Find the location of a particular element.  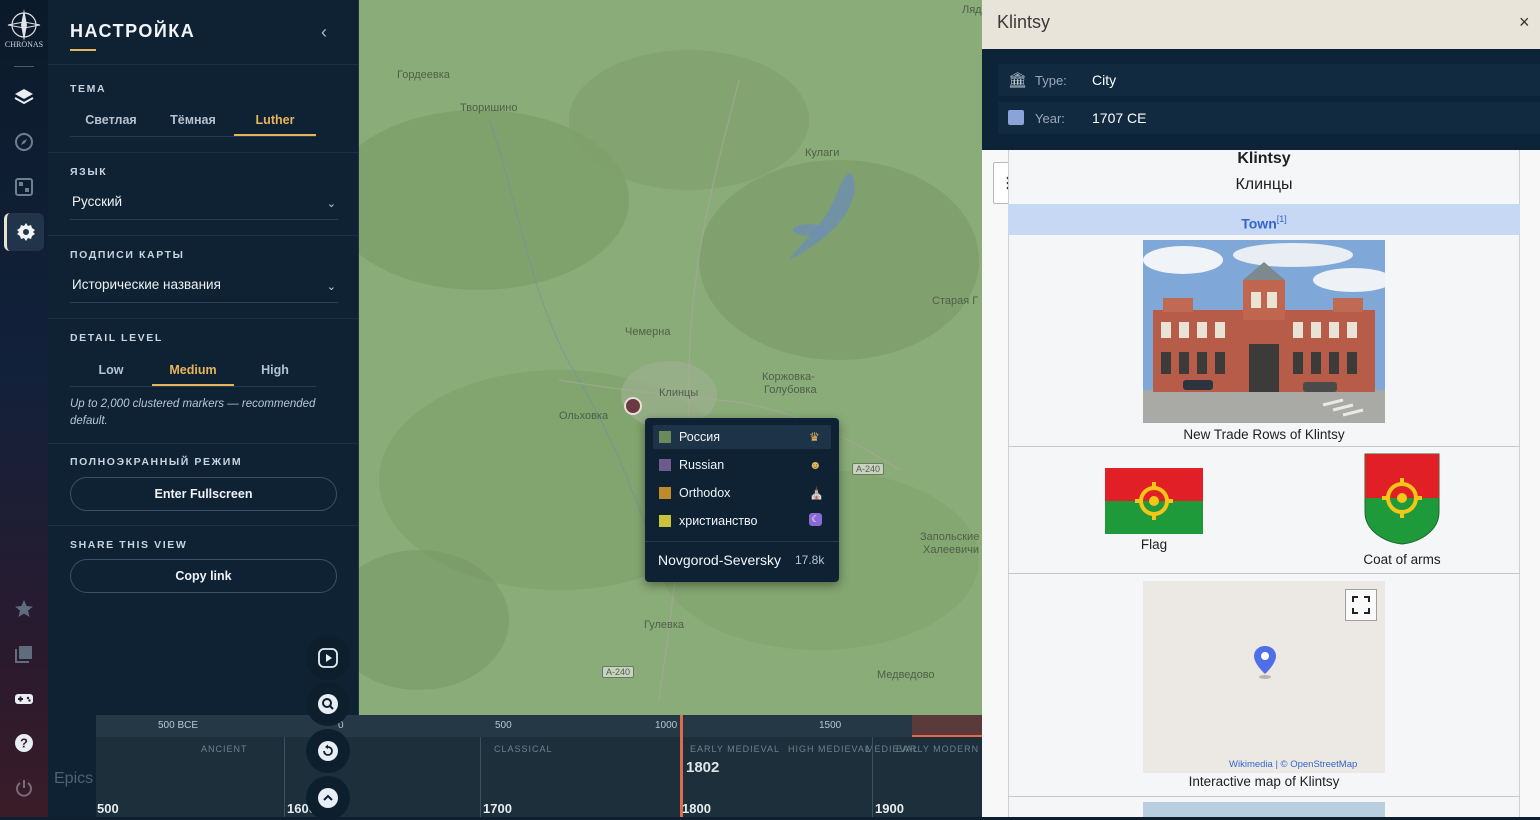

copy-link-button: Copy link is located at coordinates (203, 576).